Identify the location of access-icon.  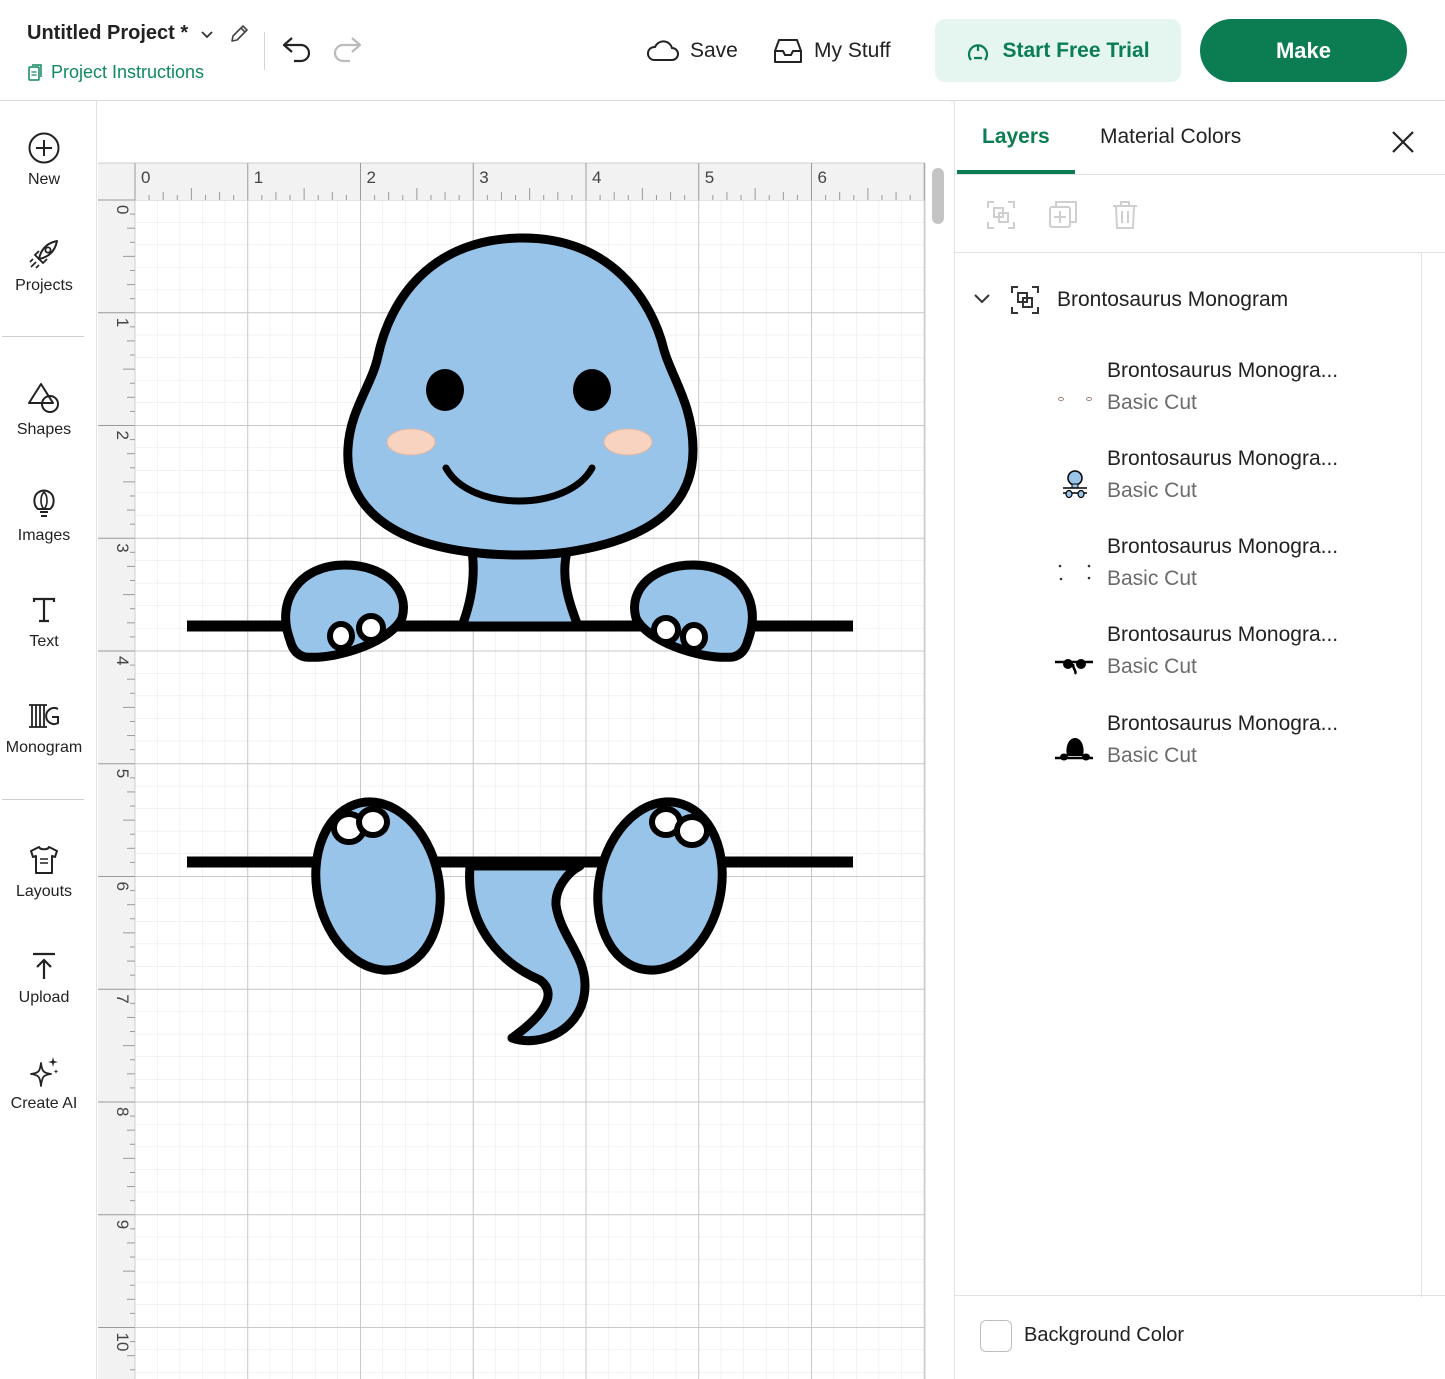
(978, 52).